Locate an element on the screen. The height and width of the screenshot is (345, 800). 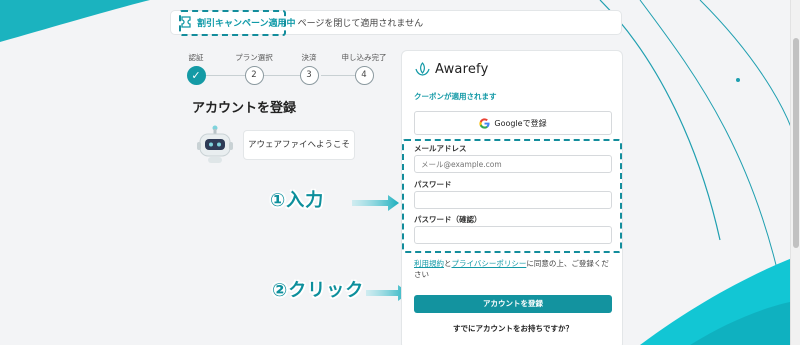
coupon-notice: クーポンが適用されます is located at coordinates (455, 96).